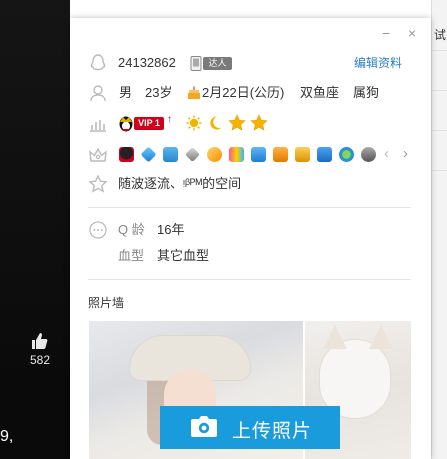  Describe the element at coordinates (324, 154) in the screenshot. I see `photo-icon` at that location.